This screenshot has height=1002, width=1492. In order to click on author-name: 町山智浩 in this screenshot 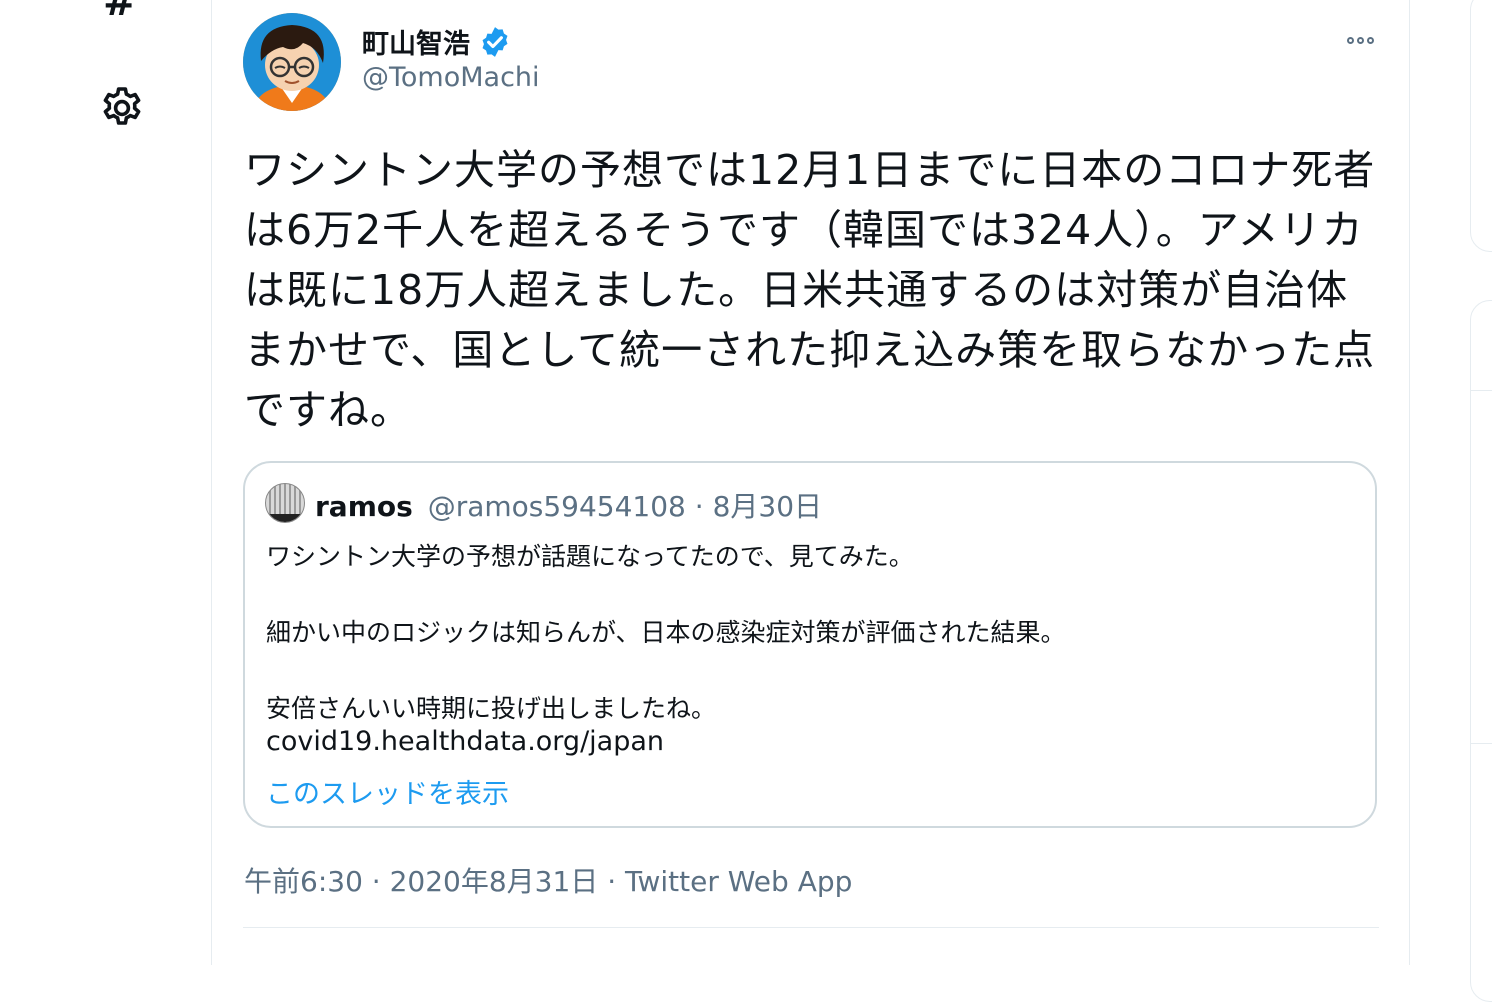, I will do `click(437, 41)`.